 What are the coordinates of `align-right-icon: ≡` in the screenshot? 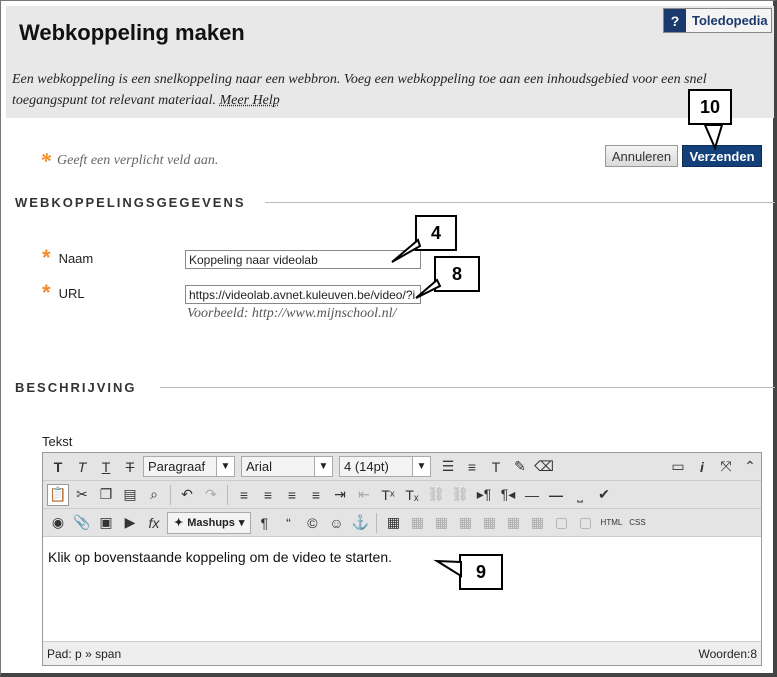 It's located at (292, 495).